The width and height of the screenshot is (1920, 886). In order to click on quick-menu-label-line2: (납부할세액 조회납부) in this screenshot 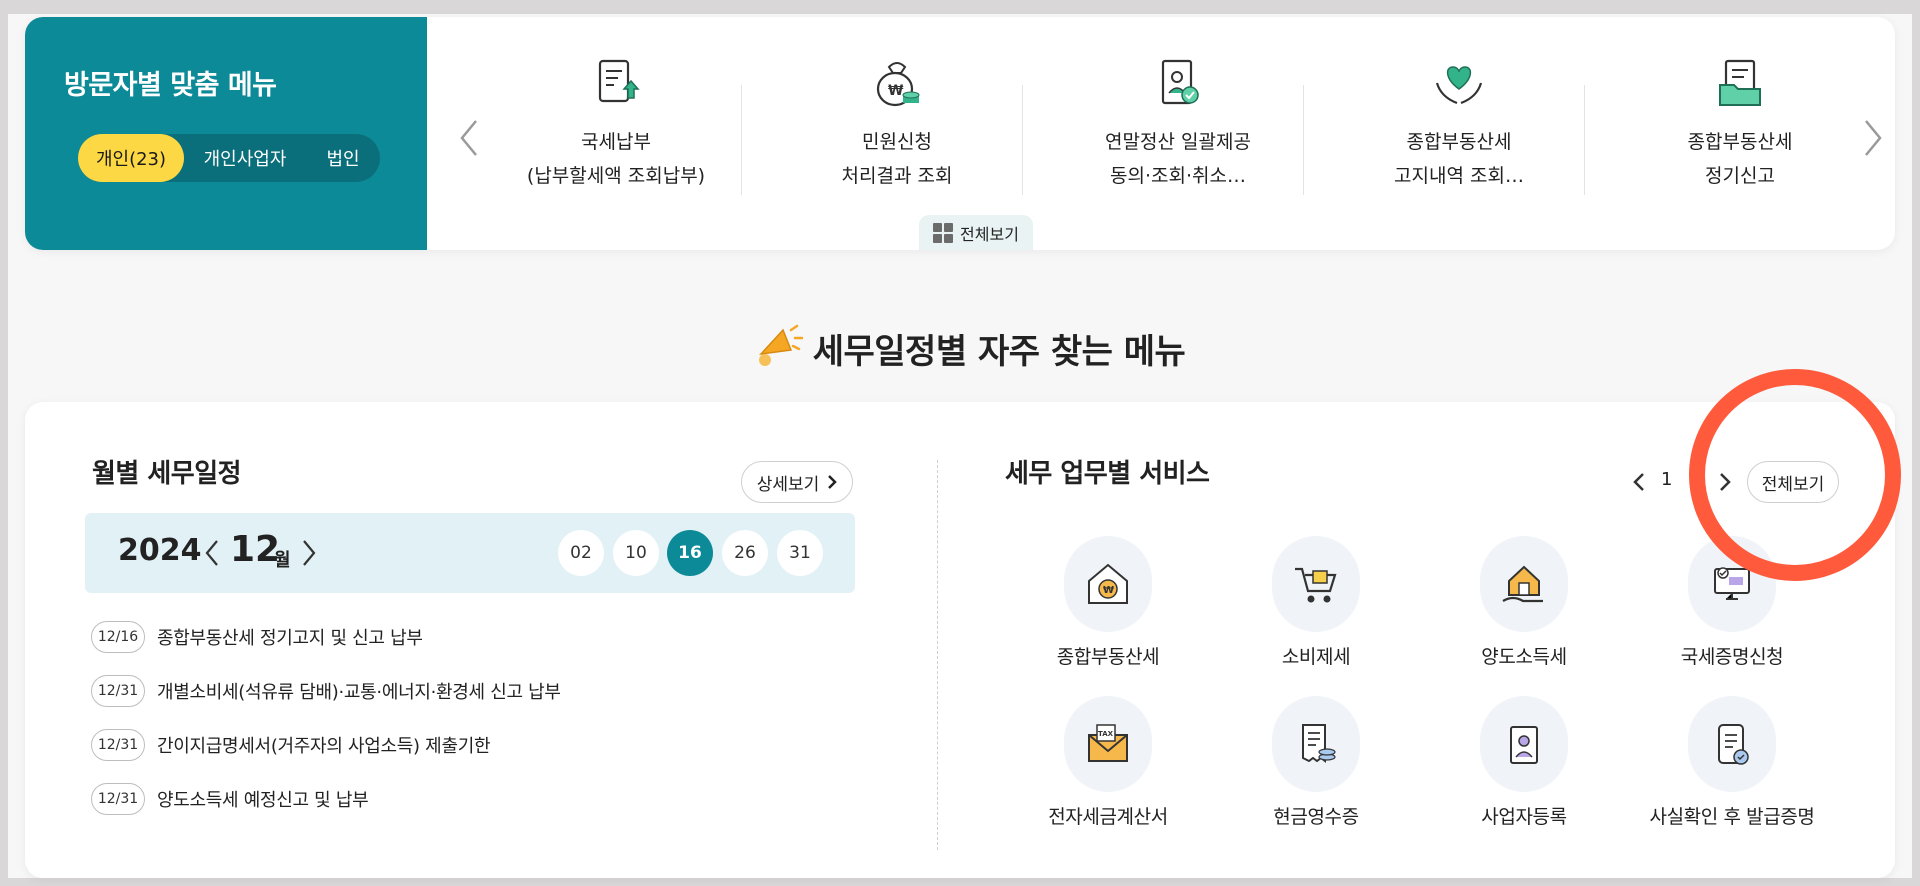, I will do `click(616, 176)`.